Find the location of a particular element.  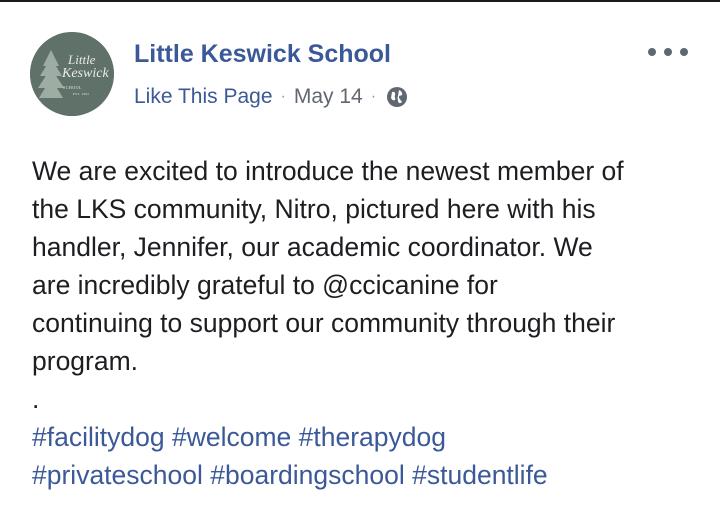

hashtag-link: #privateschool is located at coordinates (117, 475).